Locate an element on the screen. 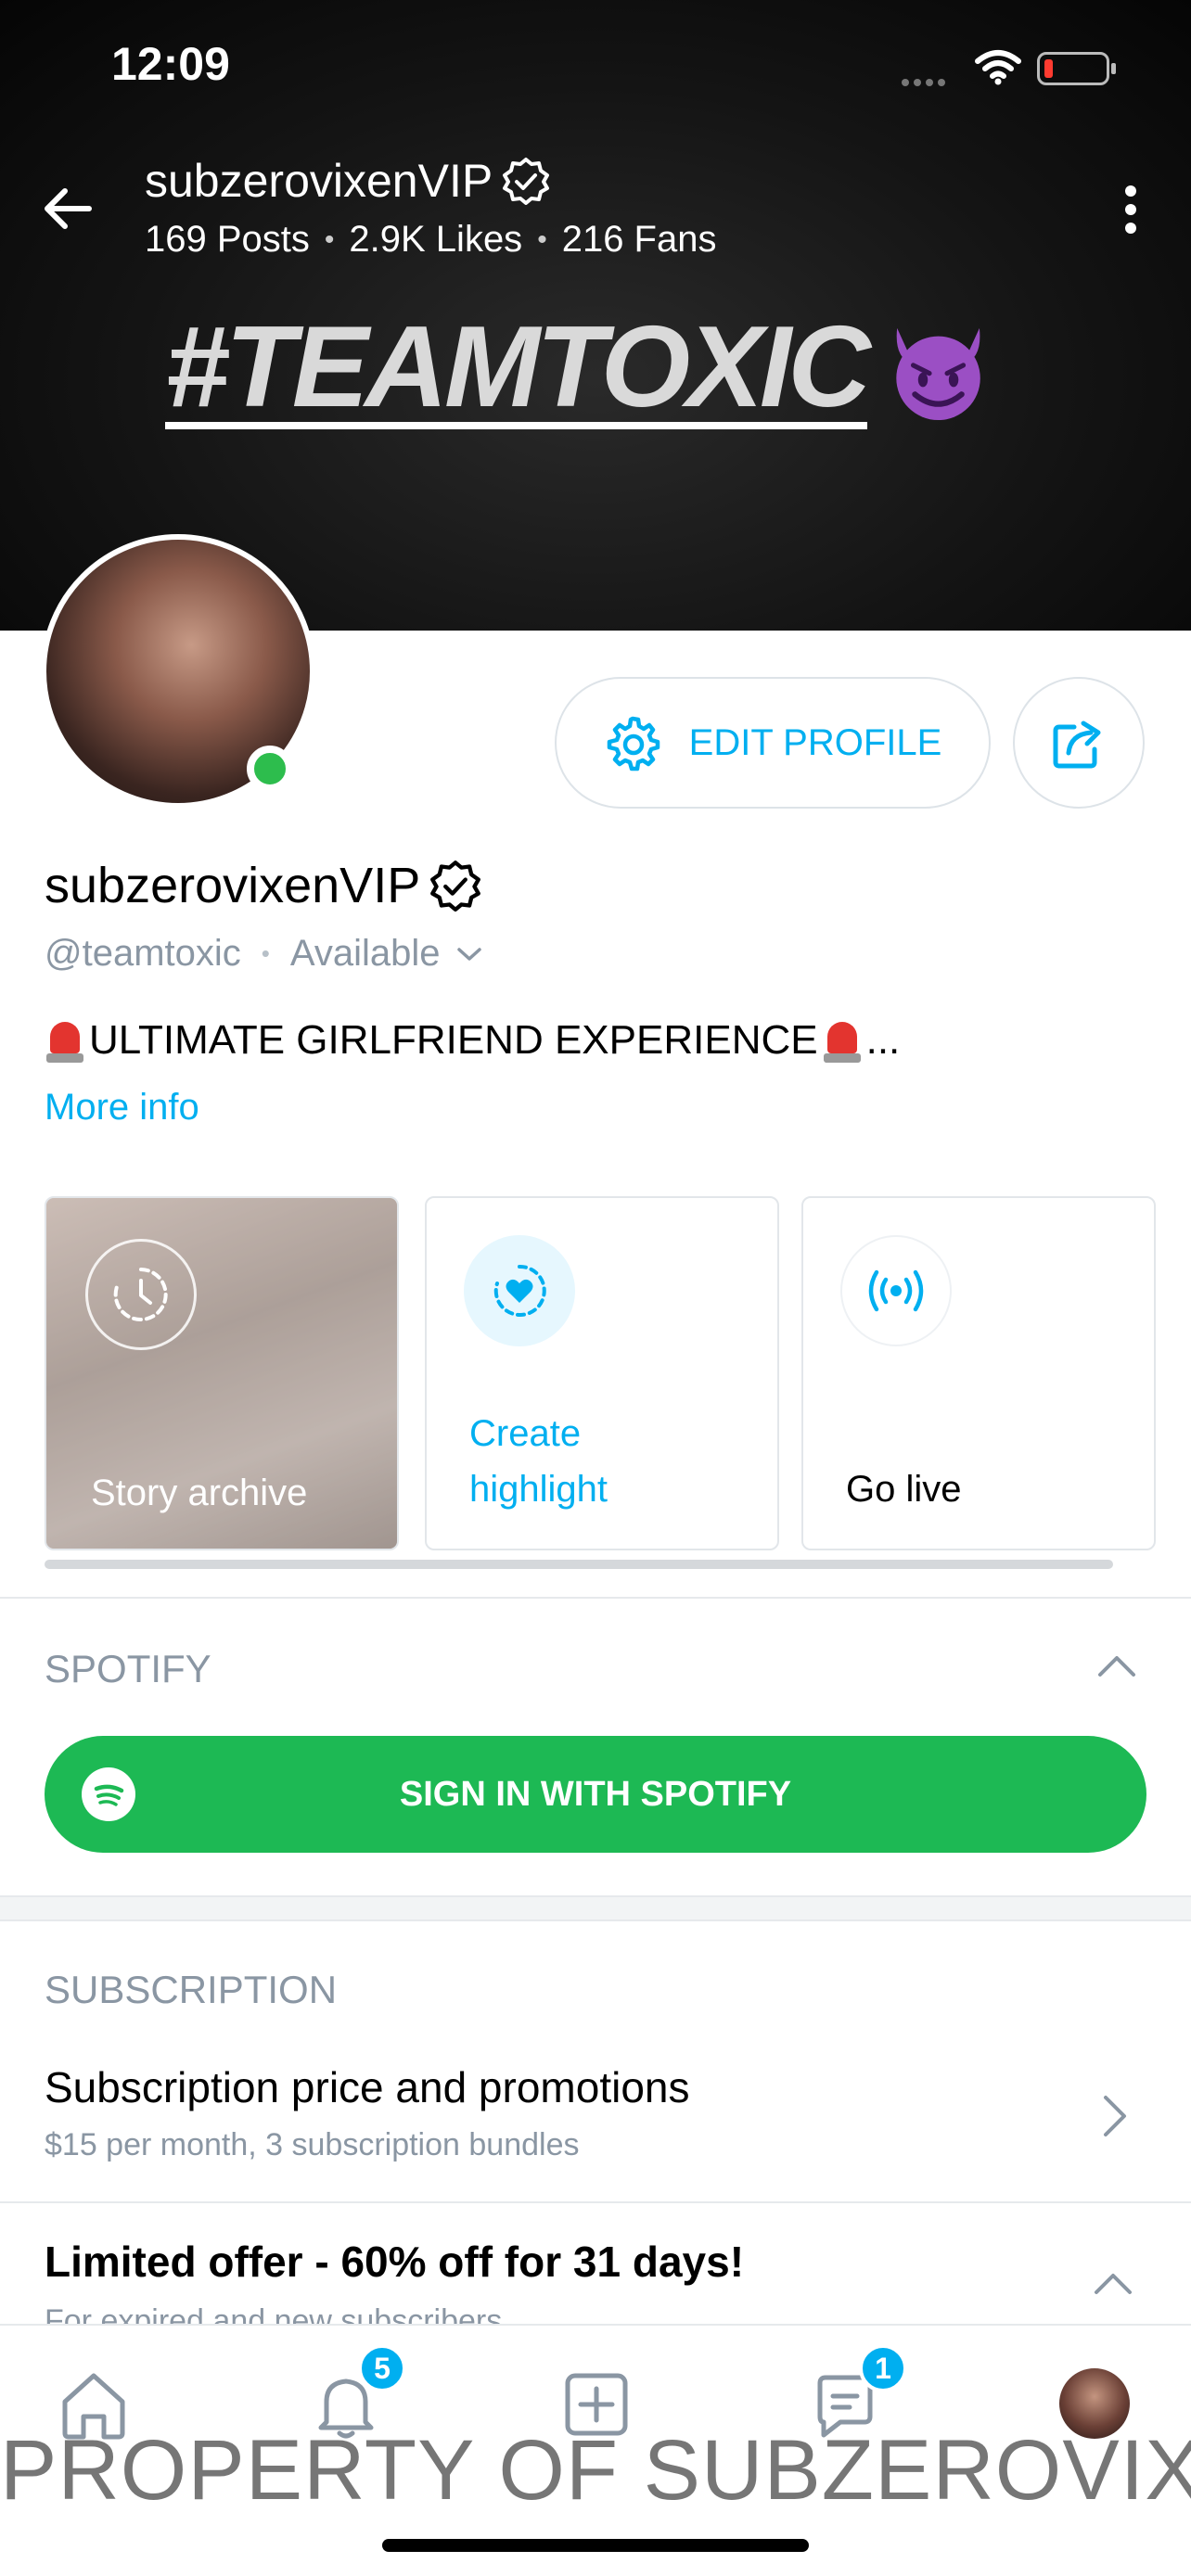 The image size is (1191, 2576). smiling-devil-emoji-icon is located at coordinates (938, 374).